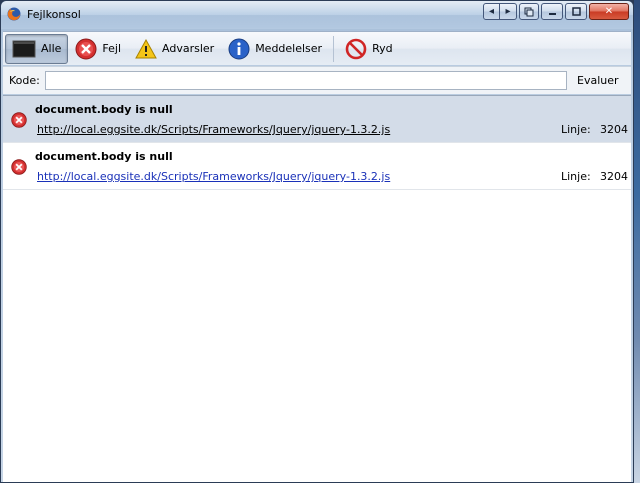 The width and height of the screenshot is (640, 483). Describe the element at coordinates (146, 48) in the screenshot. I see `warning-icon` at that location.